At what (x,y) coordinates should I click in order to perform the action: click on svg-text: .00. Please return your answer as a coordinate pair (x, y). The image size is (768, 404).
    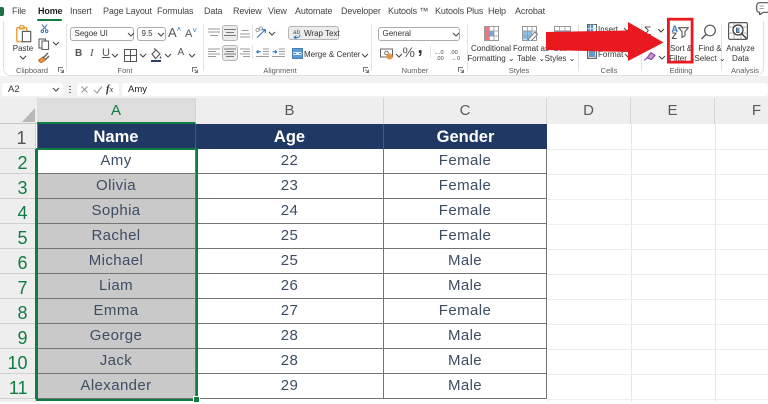
    Looking at the image, I should click on (440, 58).